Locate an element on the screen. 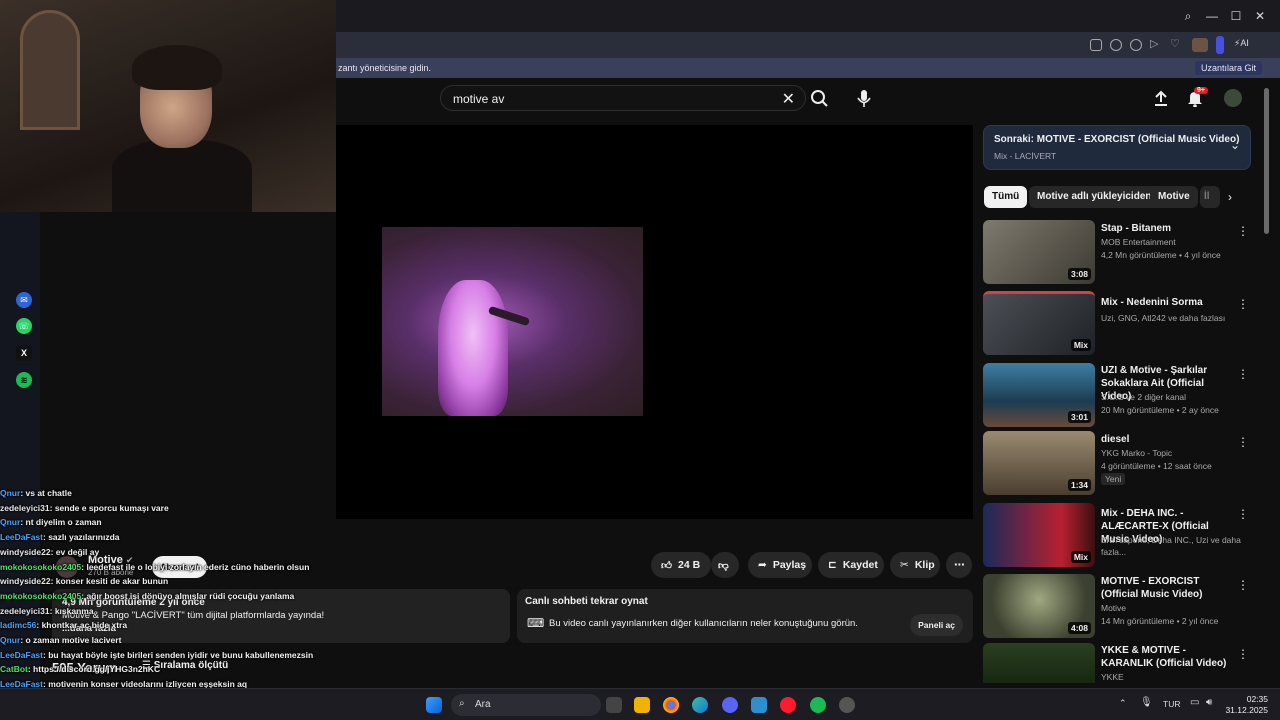 The height and width of the screenshot is (720, 1280). clip-button: ✂ Klip is located at coordinates (915, 565).